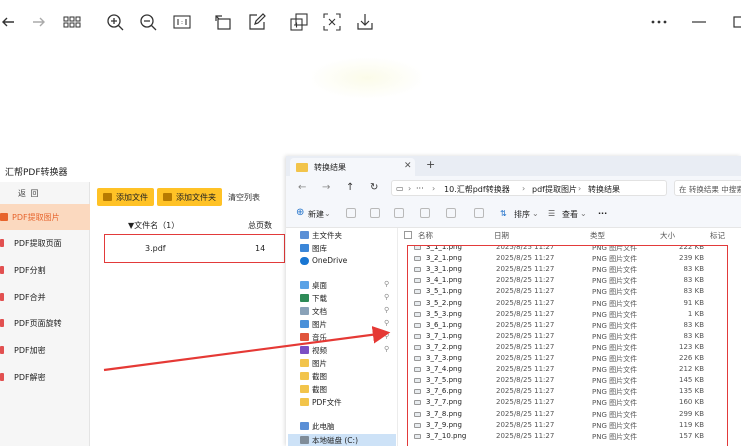 The image size is (741, 446). What do you see at coordinates (567, 336) in the screenshot?
I see `file-row: 3_7_1.png 2025/8/25 11:27 PNG 图片文件 83 KB` at bounding box center [567, 336].